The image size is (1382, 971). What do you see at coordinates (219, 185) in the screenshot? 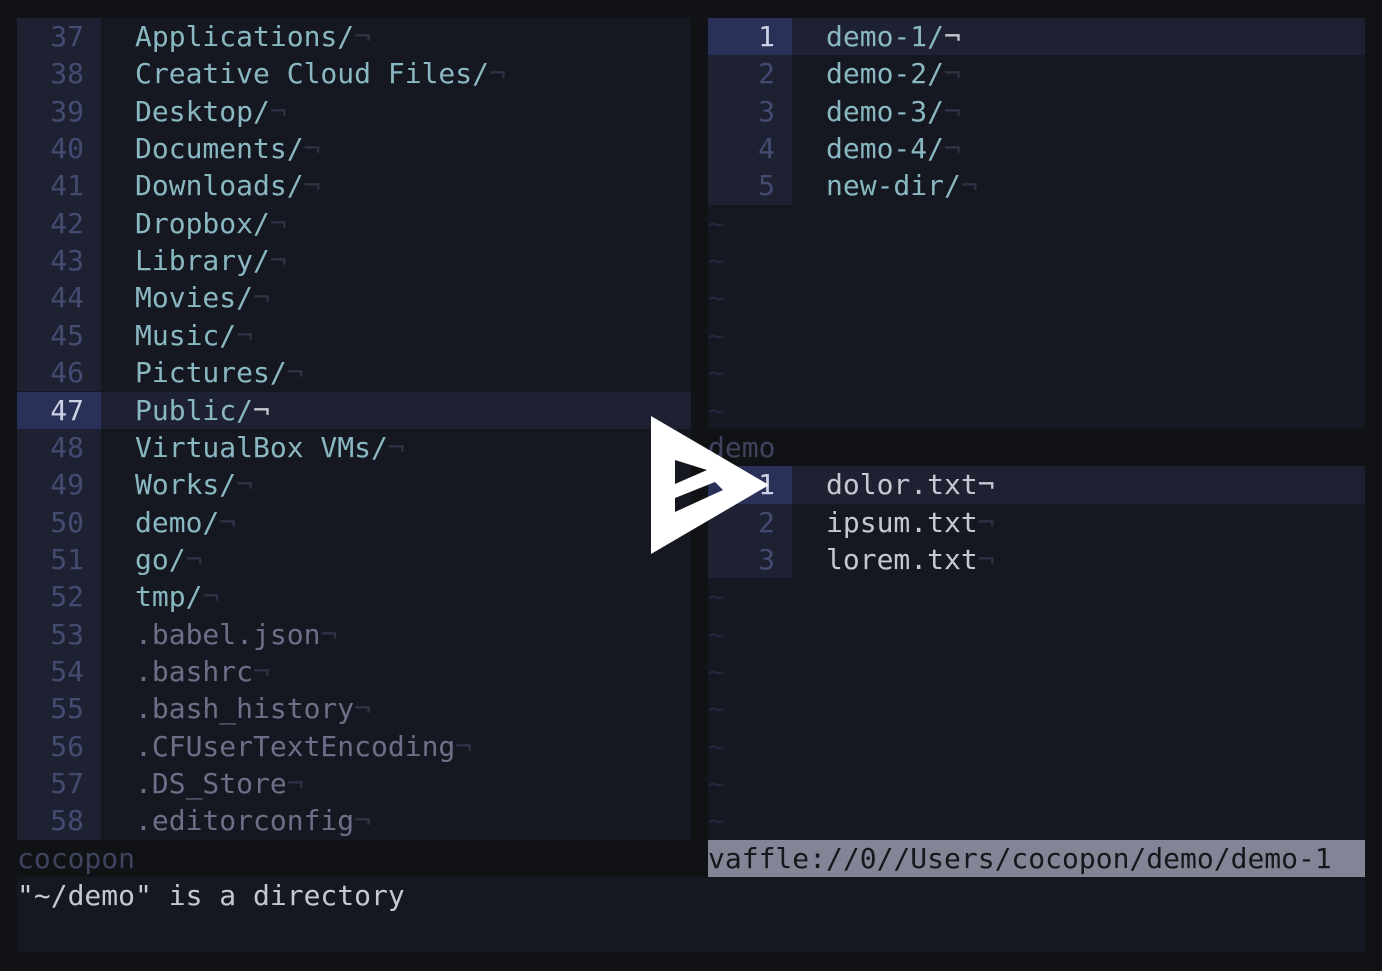
I see `directory-entry: Downloads/` at bounding box center [219, 185].